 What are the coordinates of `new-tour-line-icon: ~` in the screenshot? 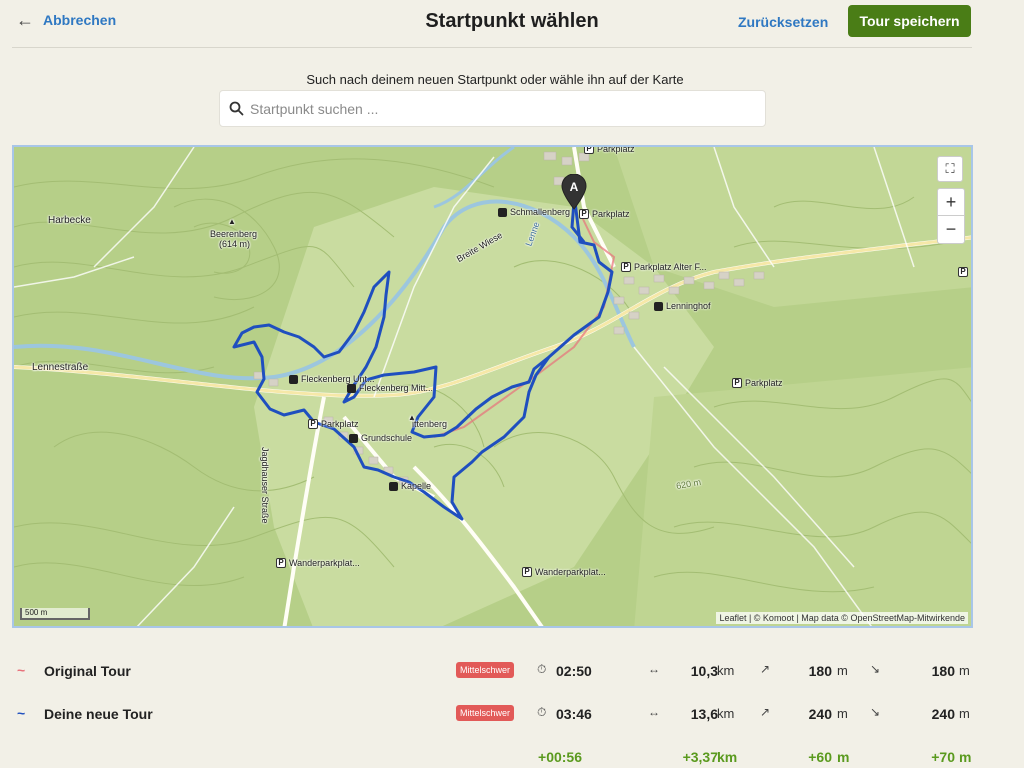 It's located at (21, 713).